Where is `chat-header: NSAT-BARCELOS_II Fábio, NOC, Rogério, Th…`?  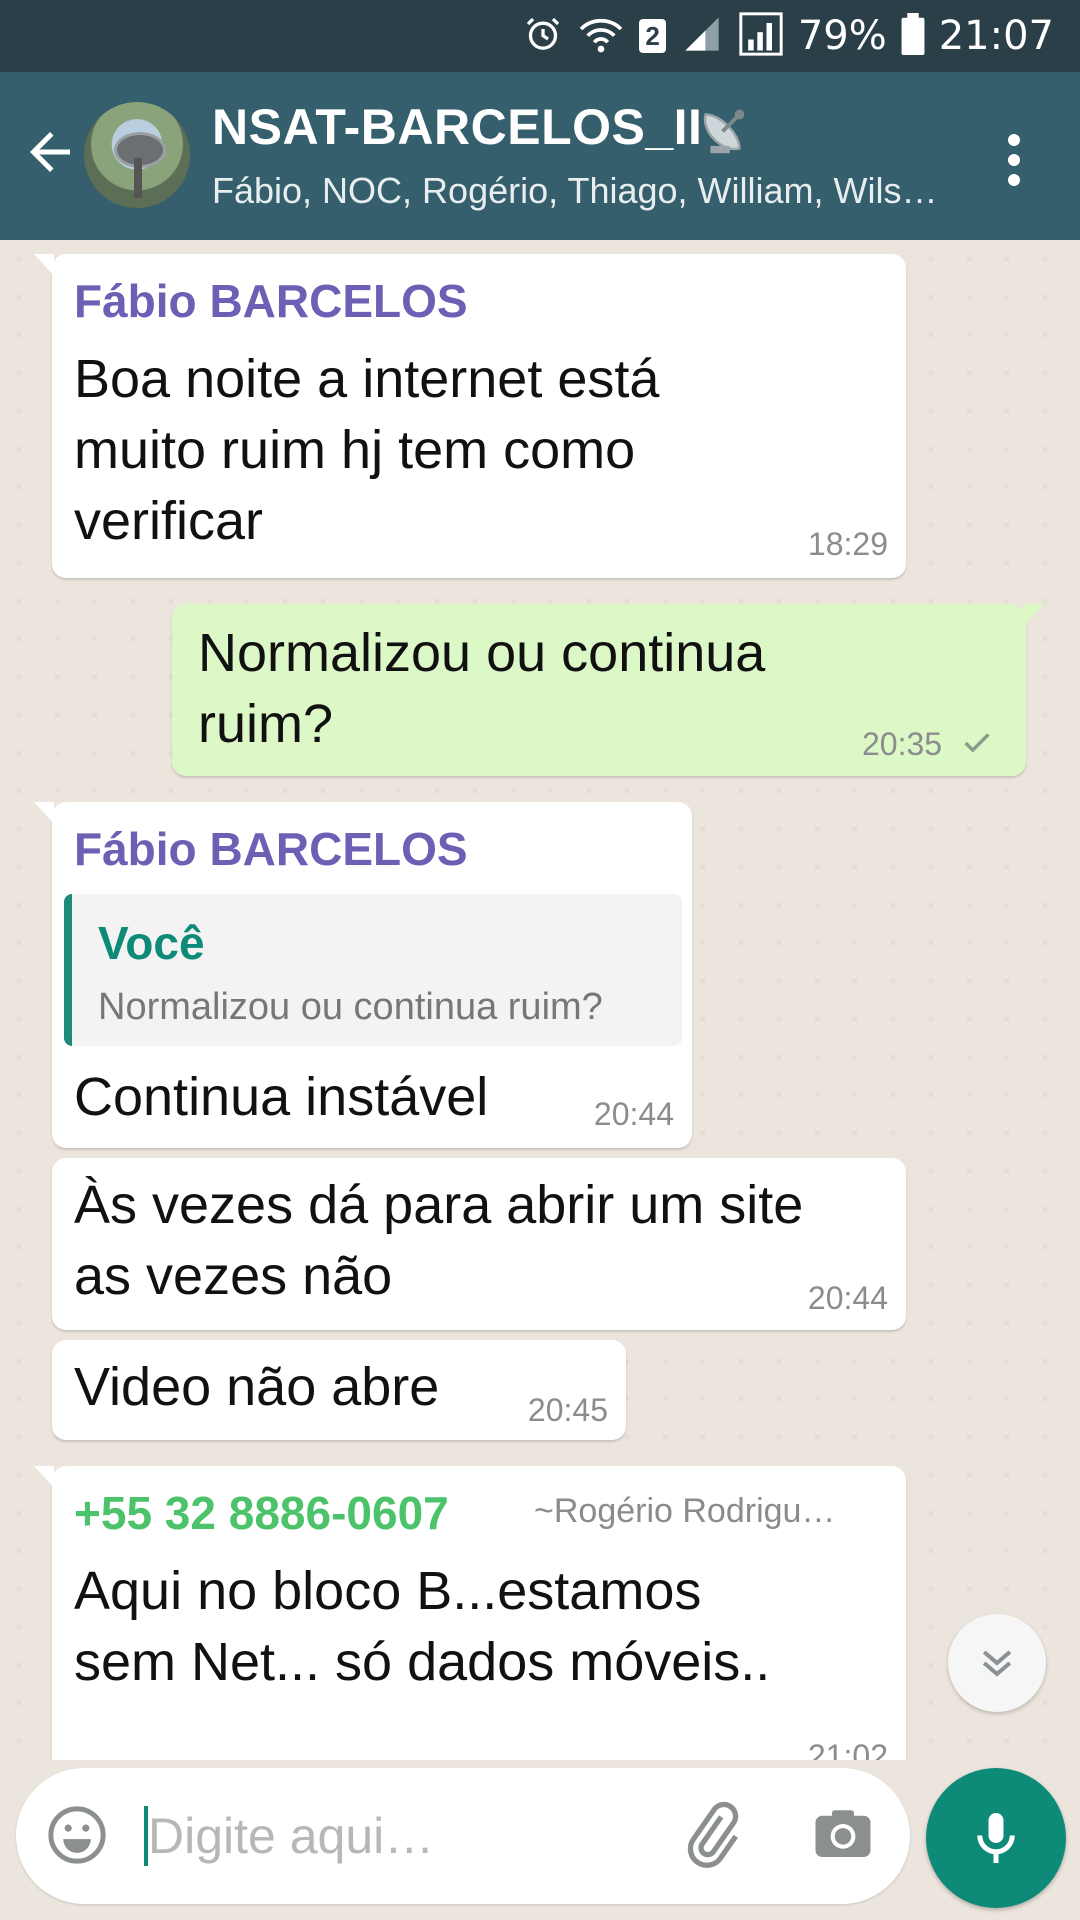 chat-header: NSAT-BARCELOS_II Fábio, NOC, Rogério, Th… is located at coordinates (540, 156).